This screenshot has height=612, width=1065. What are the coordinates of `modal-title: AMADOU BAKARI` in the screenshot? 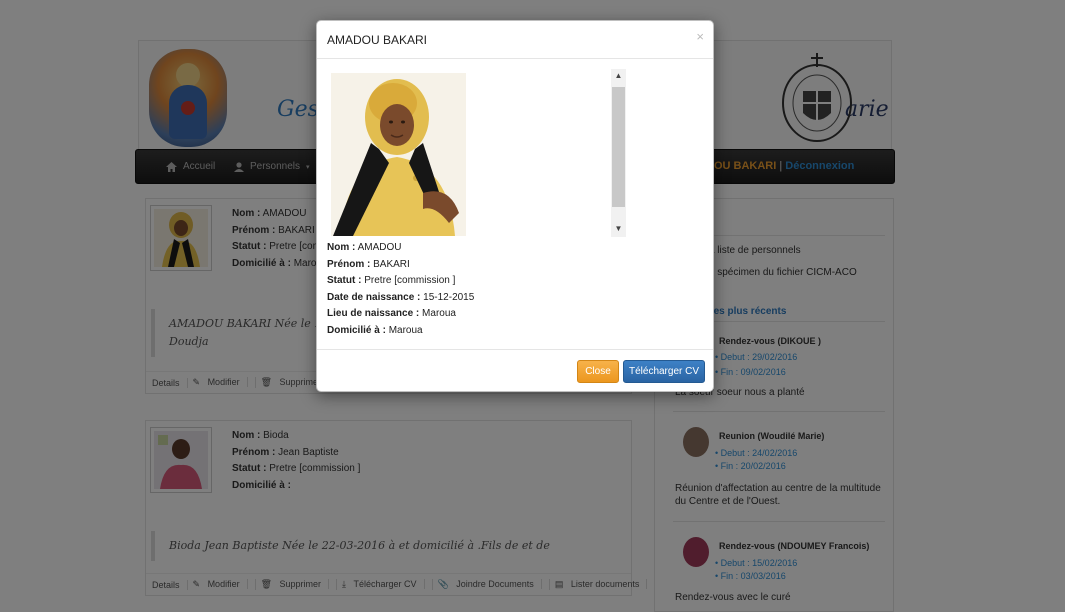 It's located at (377, 40).